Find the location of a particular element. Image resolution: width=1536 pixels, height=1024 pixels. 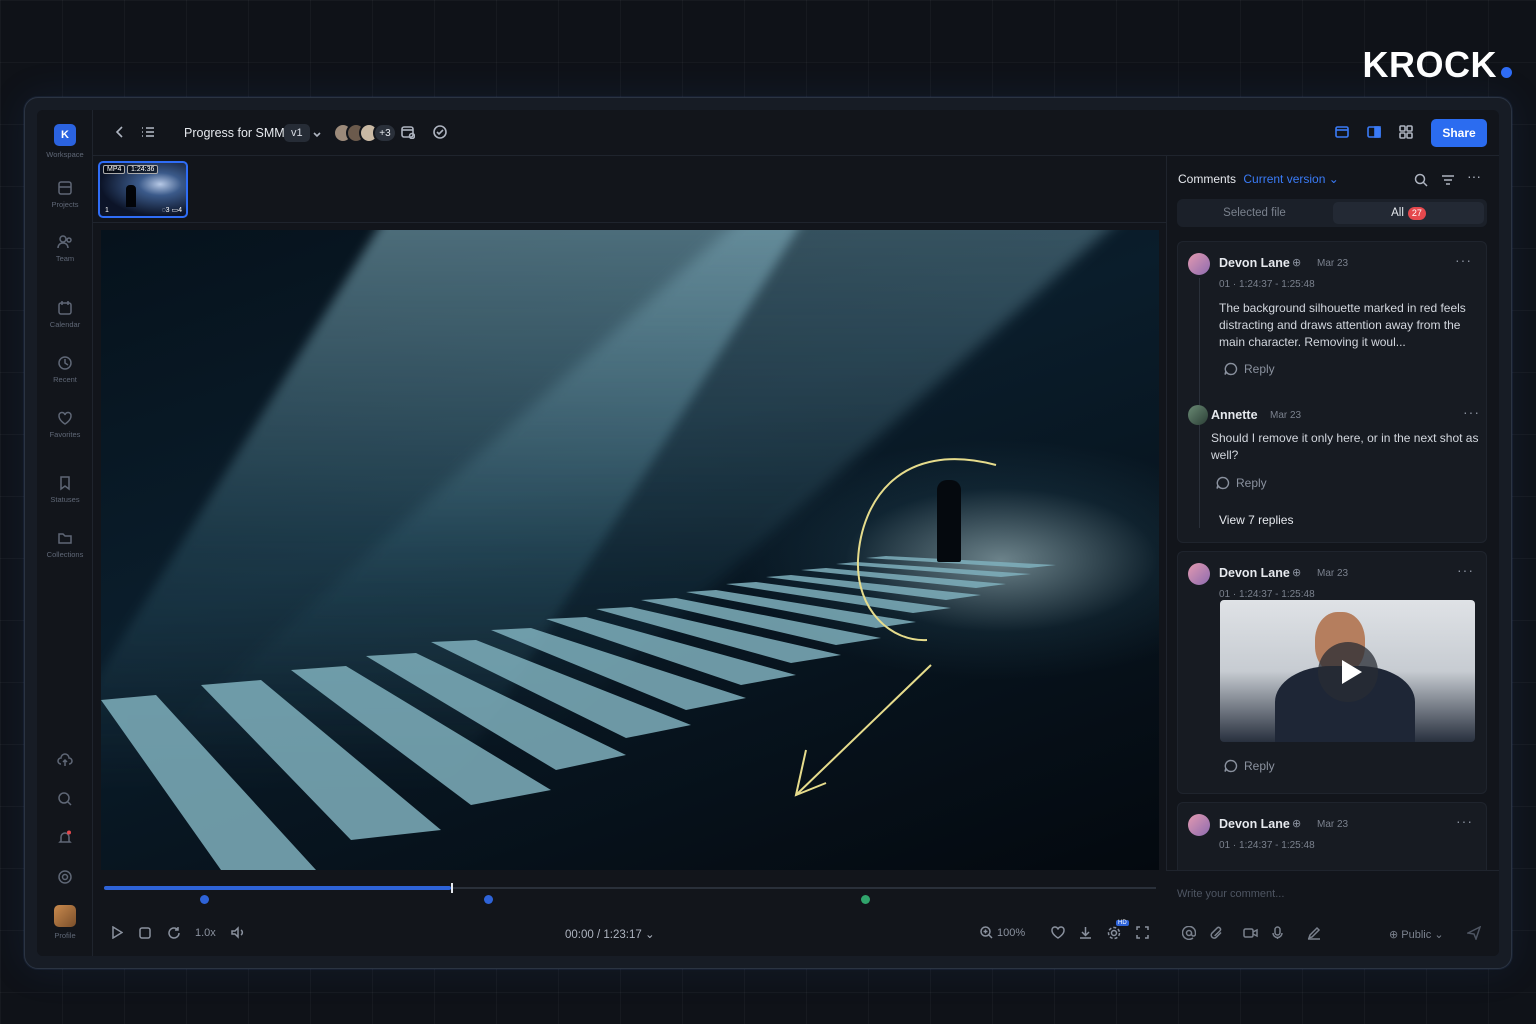

time-display: 00:00 / 1:23:17 ⌄ is located at coordinates (610, 934).